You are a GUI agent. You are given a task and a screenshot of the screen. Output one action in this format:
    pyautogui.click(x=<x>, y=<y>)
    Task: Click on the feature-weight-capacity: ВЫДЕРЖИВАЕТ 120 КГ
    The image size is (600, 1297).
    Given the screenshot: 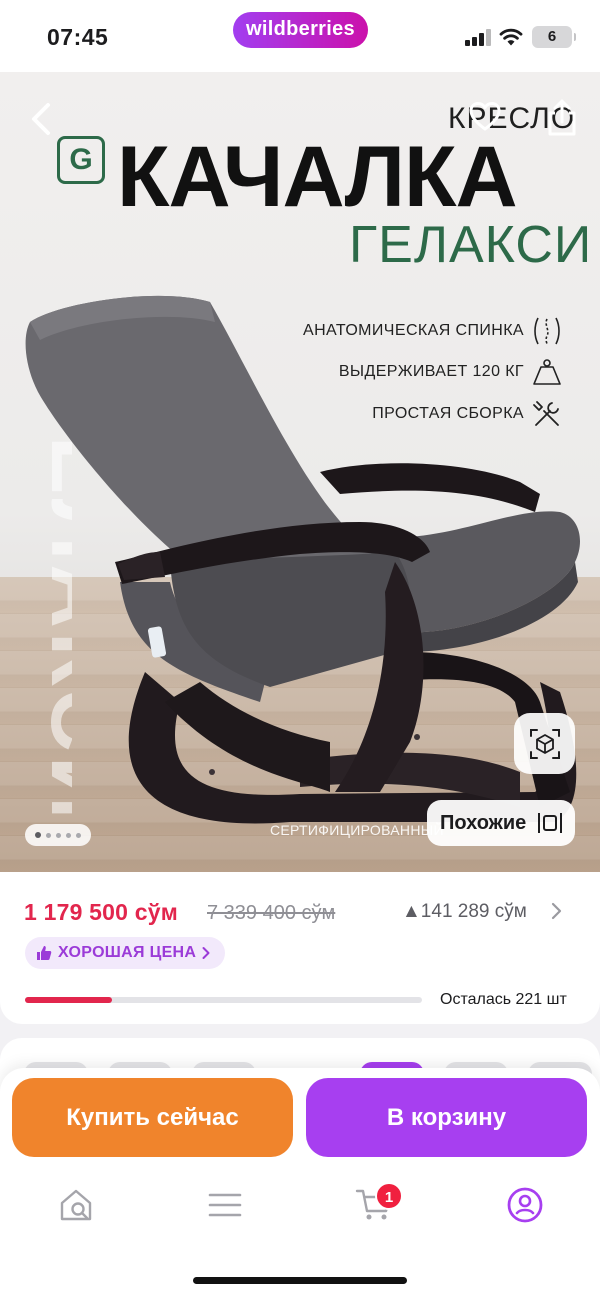 What is the action you would take?
    pyautogui.click(x=450, y=372)
    